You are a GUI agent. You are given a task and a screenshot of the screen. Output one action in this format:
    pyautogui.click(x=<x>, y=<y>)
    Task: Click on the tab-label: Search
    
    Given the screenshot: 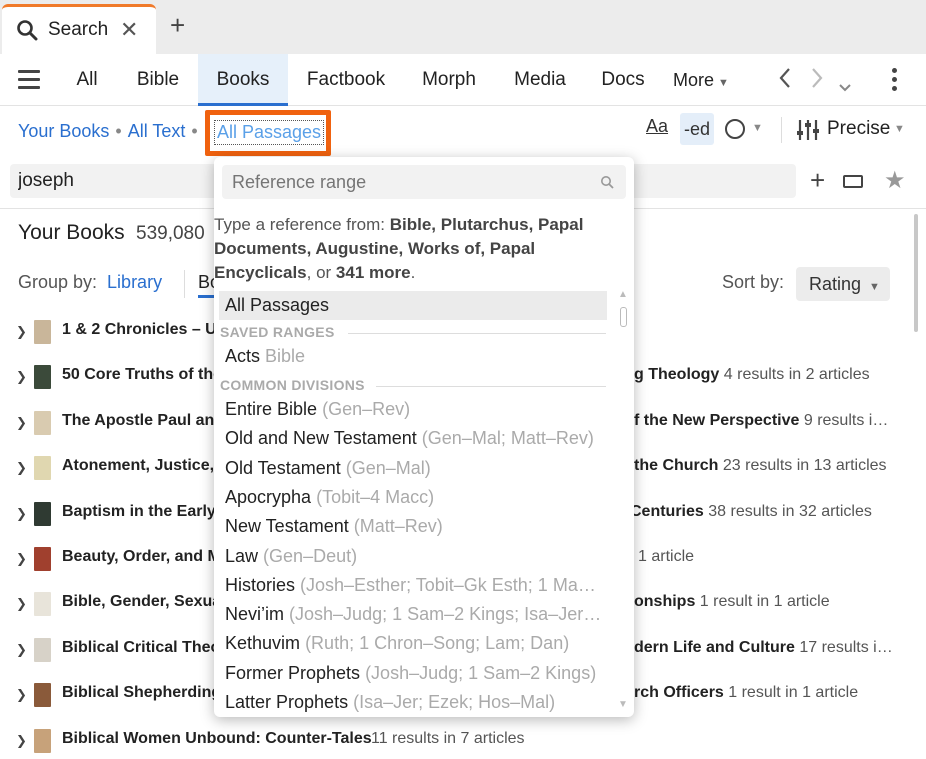 What is the action you would take?
    pyautogui.click(x=78, y=29)
    